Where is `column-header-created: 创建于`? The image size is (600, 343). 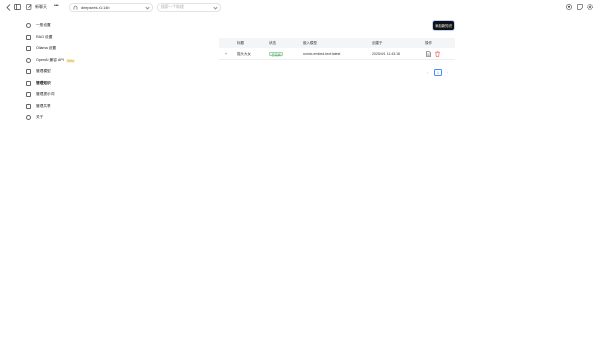
column-header-created: 创建于 is located at coordinates (377, 43).